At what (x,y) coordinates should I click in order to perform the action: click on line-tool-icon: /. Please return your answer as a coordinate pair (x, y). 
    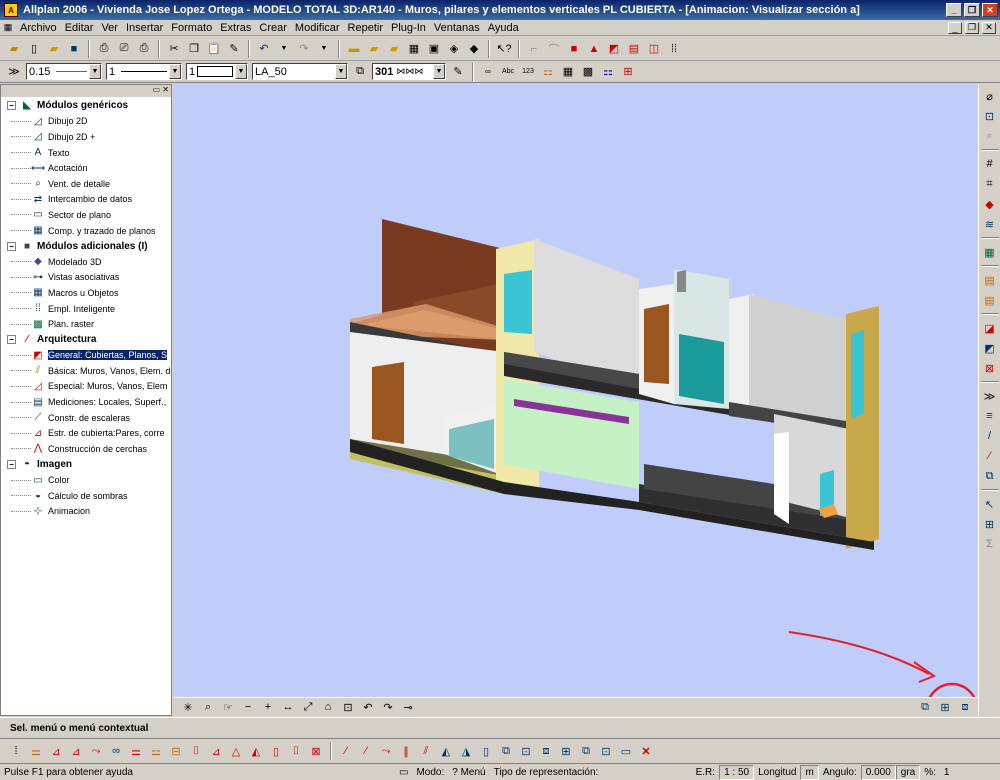
    Looking at the image, I should click on (990, 436).